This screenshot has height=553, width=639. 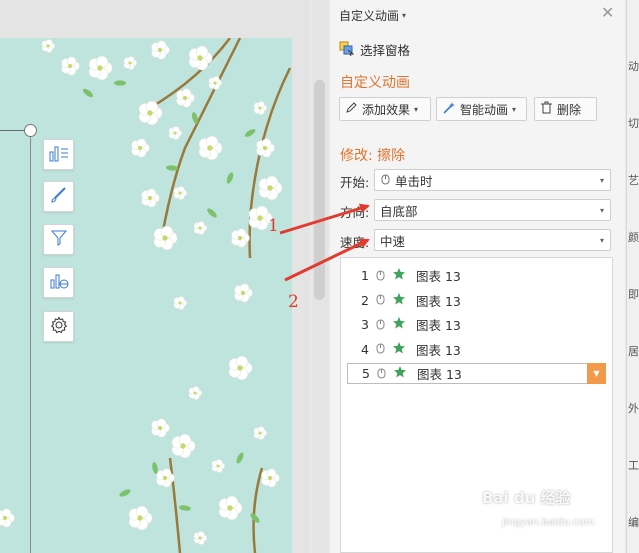 I want to click on list-item-number: 2, so click(x=365, y=300).